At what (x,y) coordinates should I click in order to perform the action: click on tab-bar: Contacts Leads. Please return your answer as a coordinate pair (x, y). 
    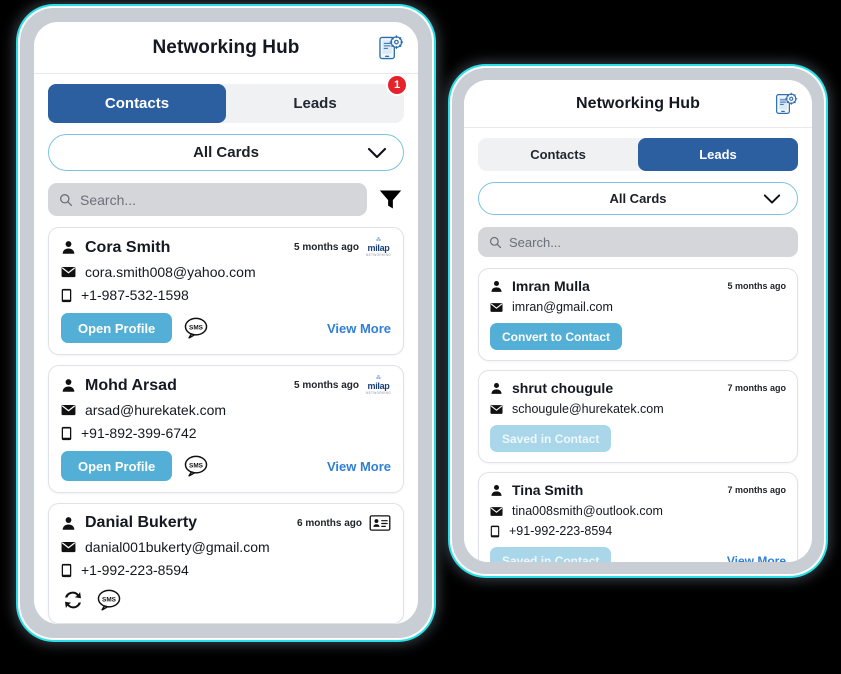
    Looking at the image, I should click on (638, 154).